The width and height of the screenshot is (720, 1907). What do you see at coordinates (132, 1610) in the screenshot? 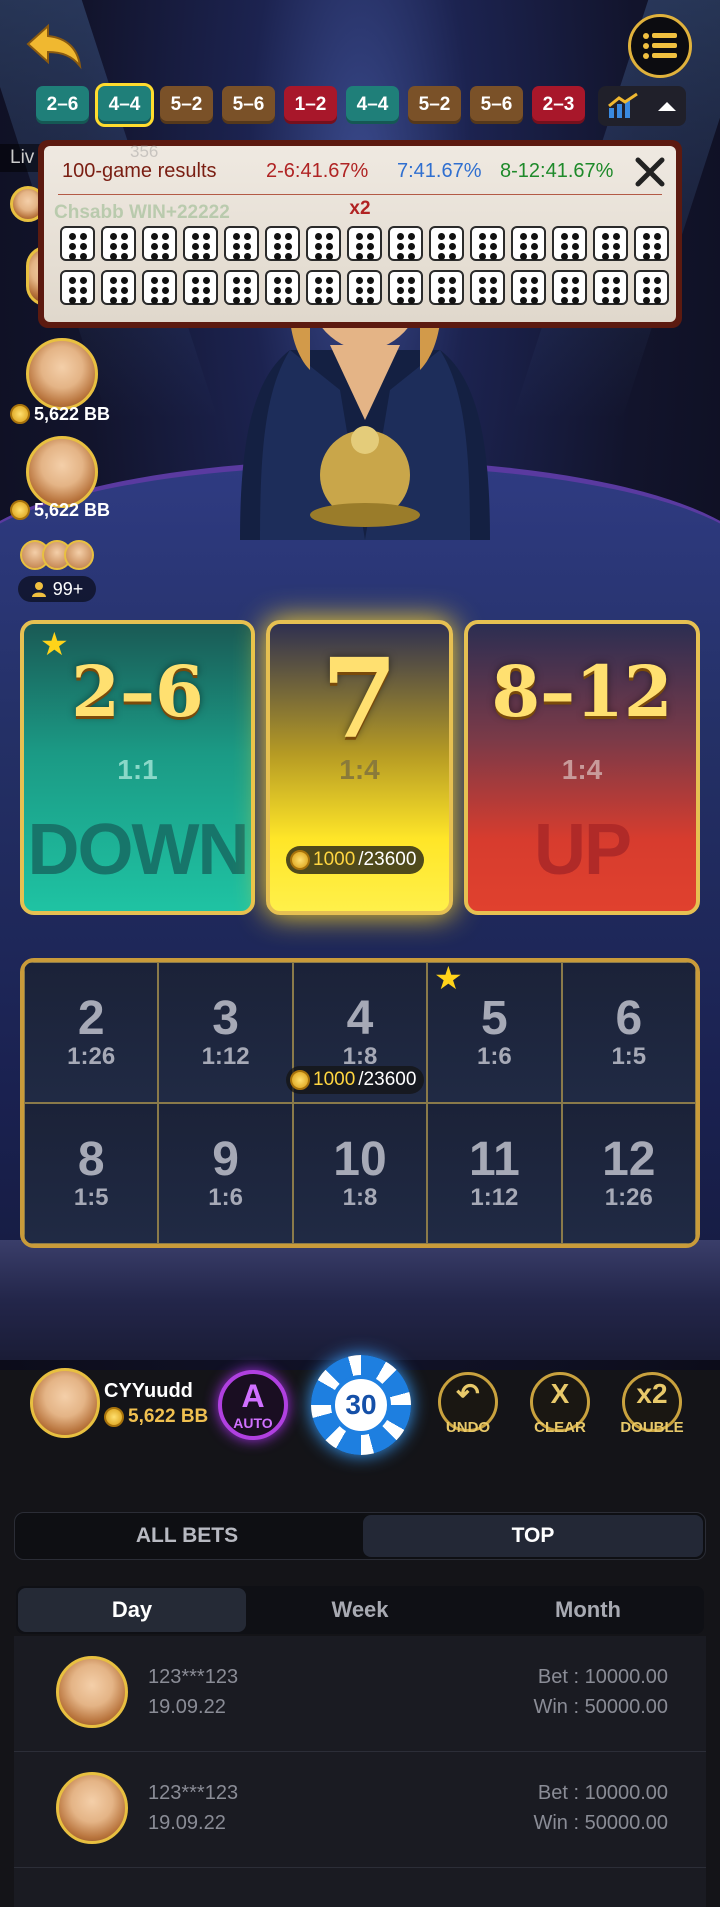
I see `tab-day: Day` at bounding box center [132, 1610].